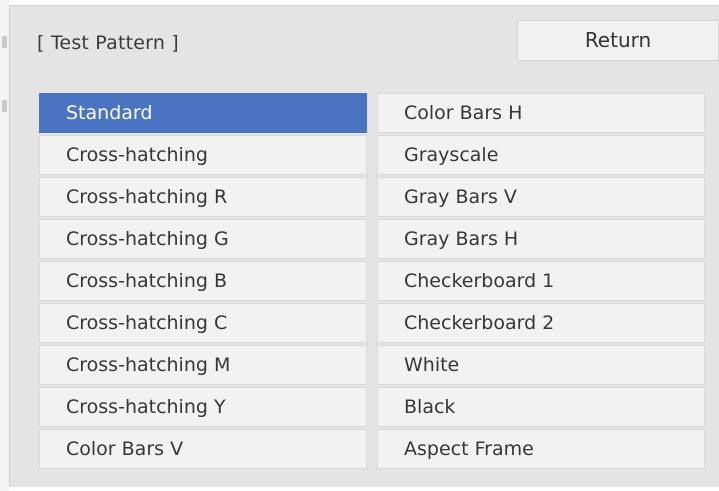 This screenshot has height=491, width=719. Describe the element at coordinates (203, 281) in the screenshot. I see `pattern-option-cross-hatching-b: Cross-hatching B` at that location.